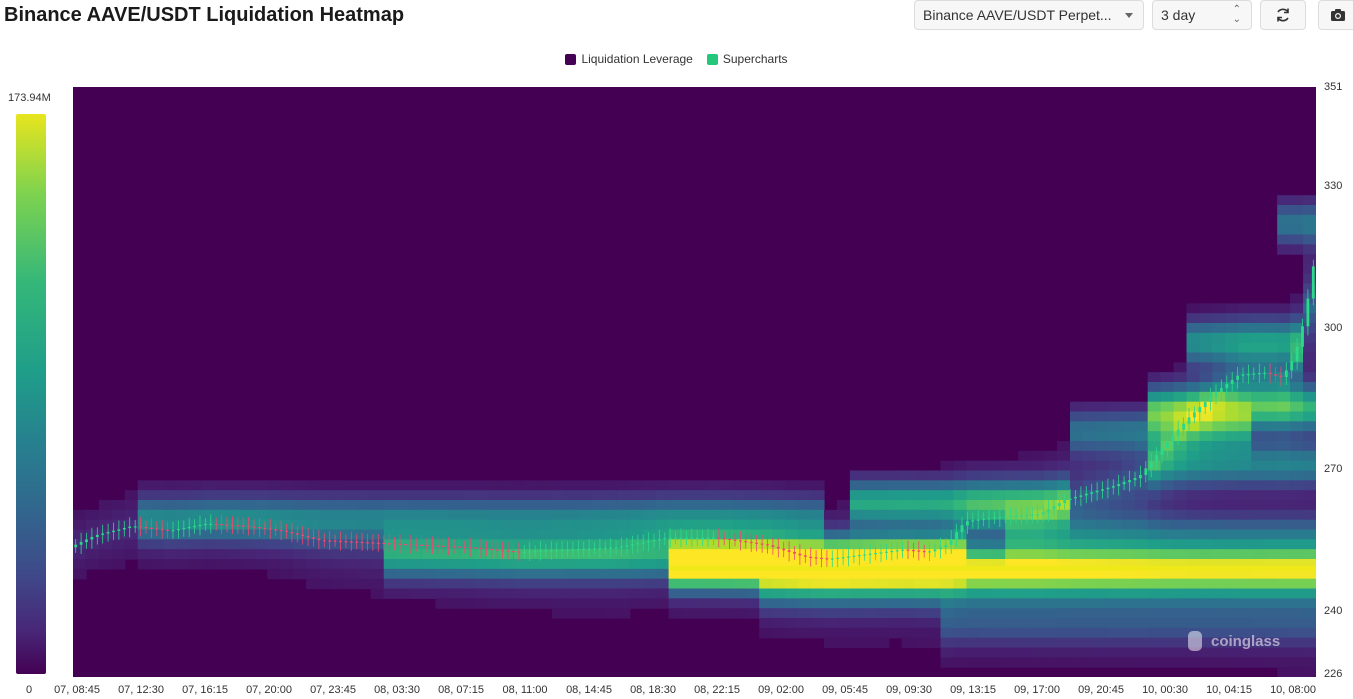  I want to click on x-tick-label: 07, 20:00, so click(269, 690).